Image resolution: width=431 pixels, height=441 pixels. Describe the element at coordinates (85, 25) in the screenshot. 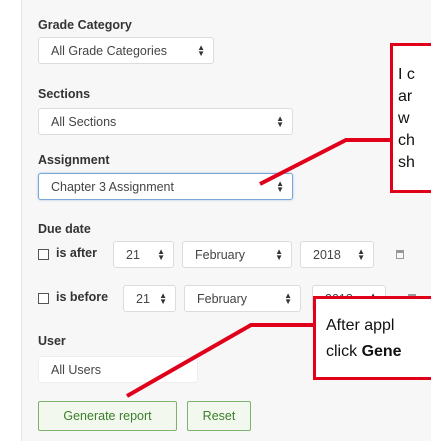

I see `grade-category-label: Grade Category` at that location.